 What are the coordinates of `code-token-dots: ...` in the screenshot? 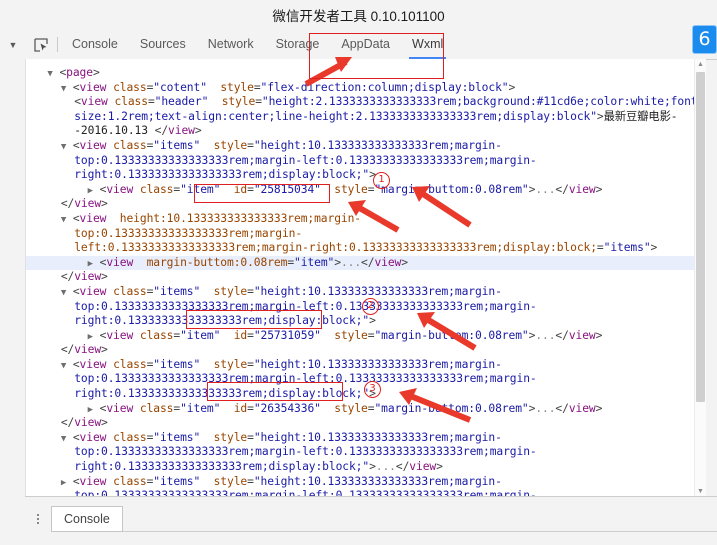 It's located at (351, 262).